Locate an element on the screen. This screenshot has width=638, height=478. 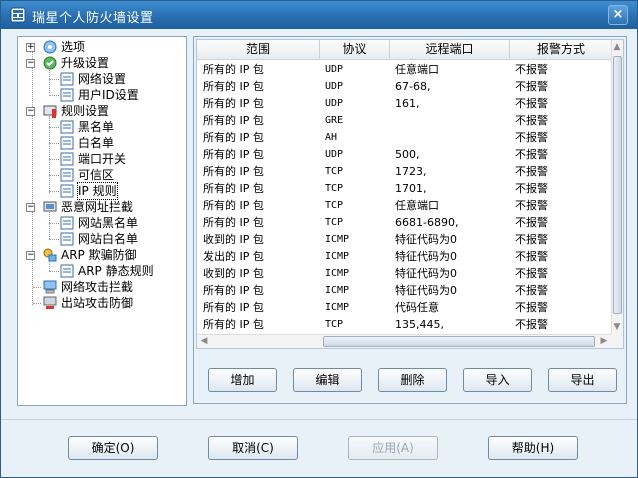
close-button: × is located at coordinates (618, 15).